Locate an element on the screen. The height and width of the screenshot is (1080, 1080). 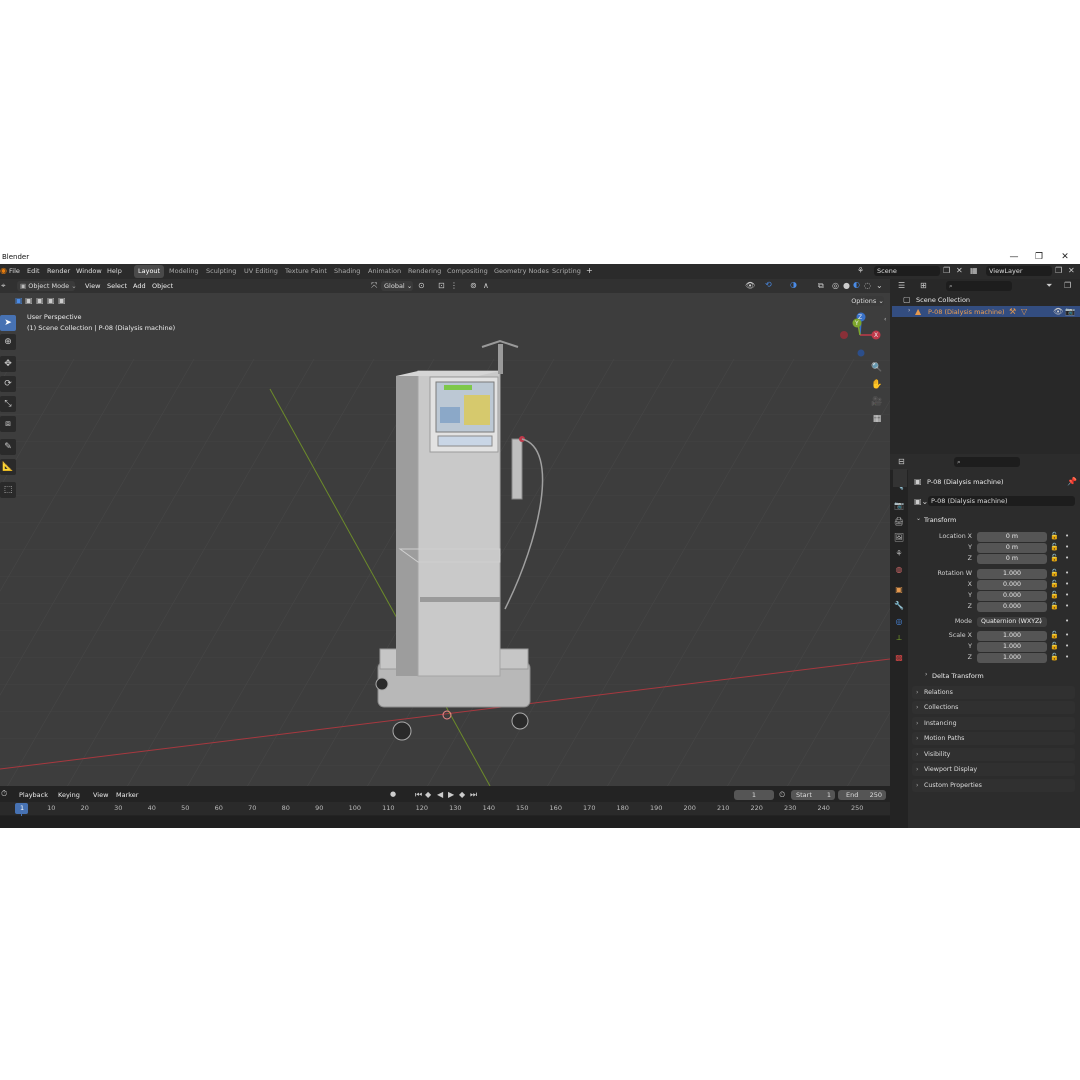
overlay-toggle-icon: ◑ is located at coordinates (793, 285).